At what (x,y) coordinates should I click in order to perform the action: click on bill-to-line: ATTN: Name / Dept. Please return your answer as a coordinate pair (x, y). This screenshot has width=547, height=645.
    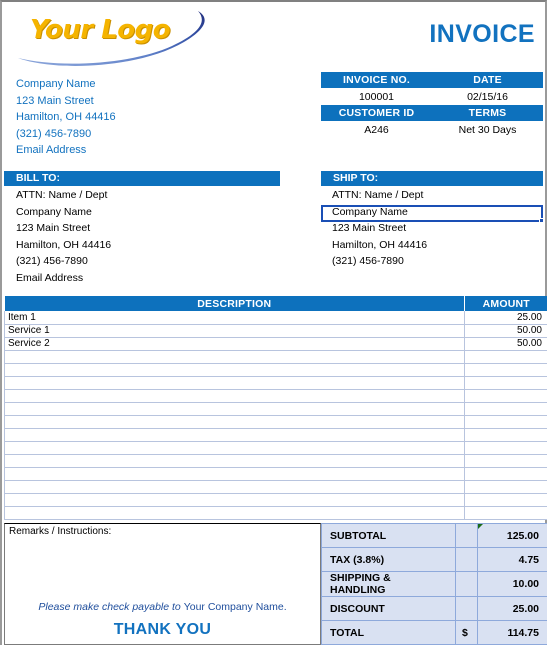
    Looking at the image, I should click on (148, 195).